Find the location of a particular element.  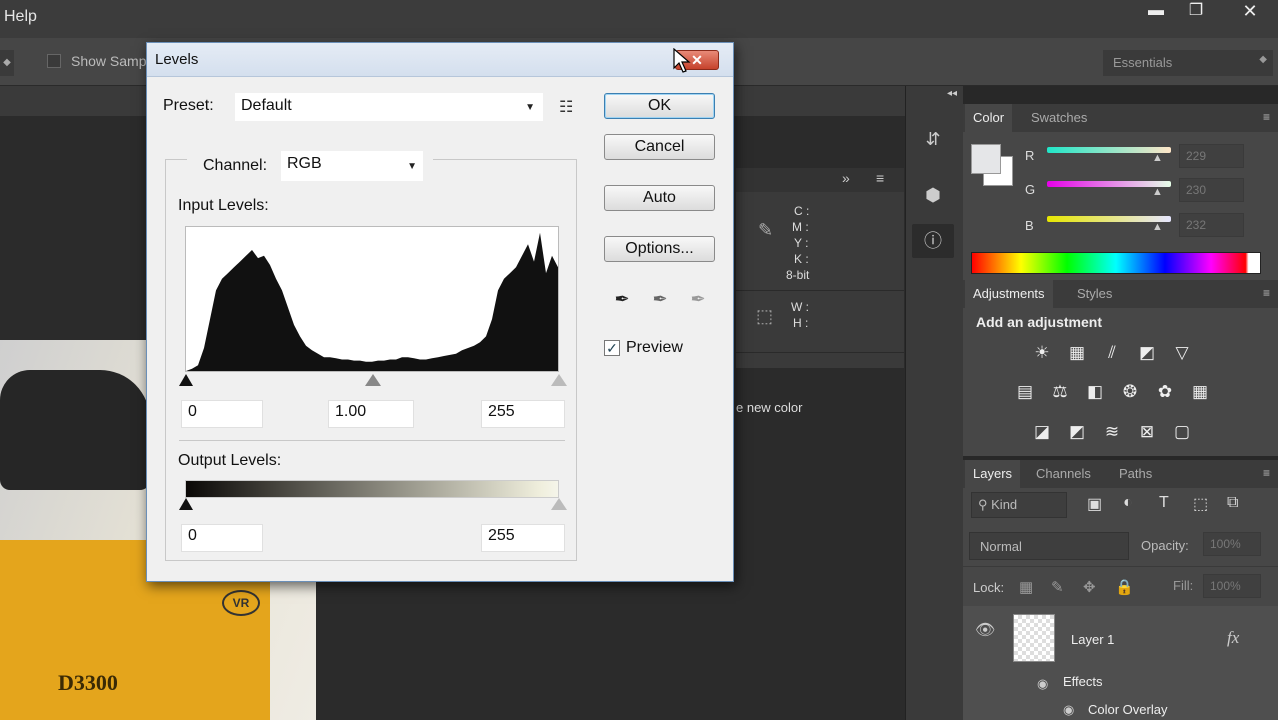

input-black-slider is located at coordinates (186, 380).